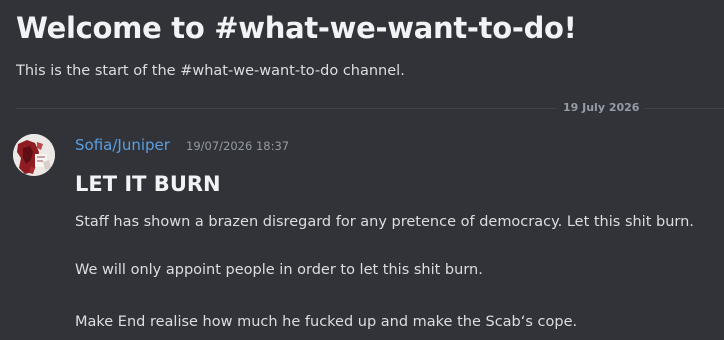 This screenshot has width=724, height=340. Describe the element at coordinates (122, 145) in the screenshot. I see `message-author: Sofia/Juniper` at that location.